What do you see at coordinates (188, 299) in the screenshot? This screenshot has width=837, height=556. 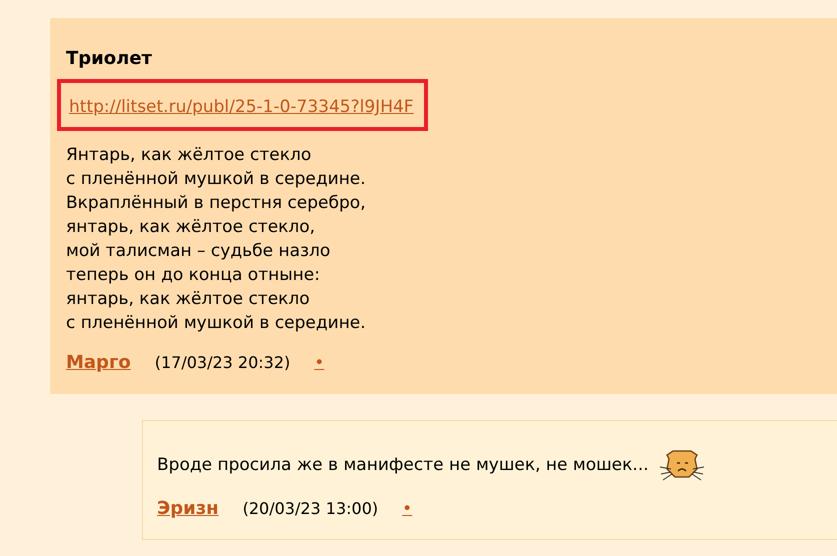 I see `poem-line: янтарь, как жёлтое стекло` at bounding box center [188, 299].